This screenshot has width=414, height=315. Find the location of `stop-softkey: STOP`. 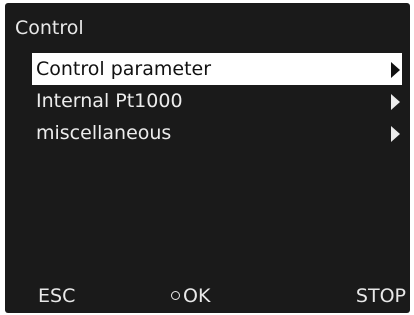

stop-softkey: STOP is located at coordinates (381, 296).